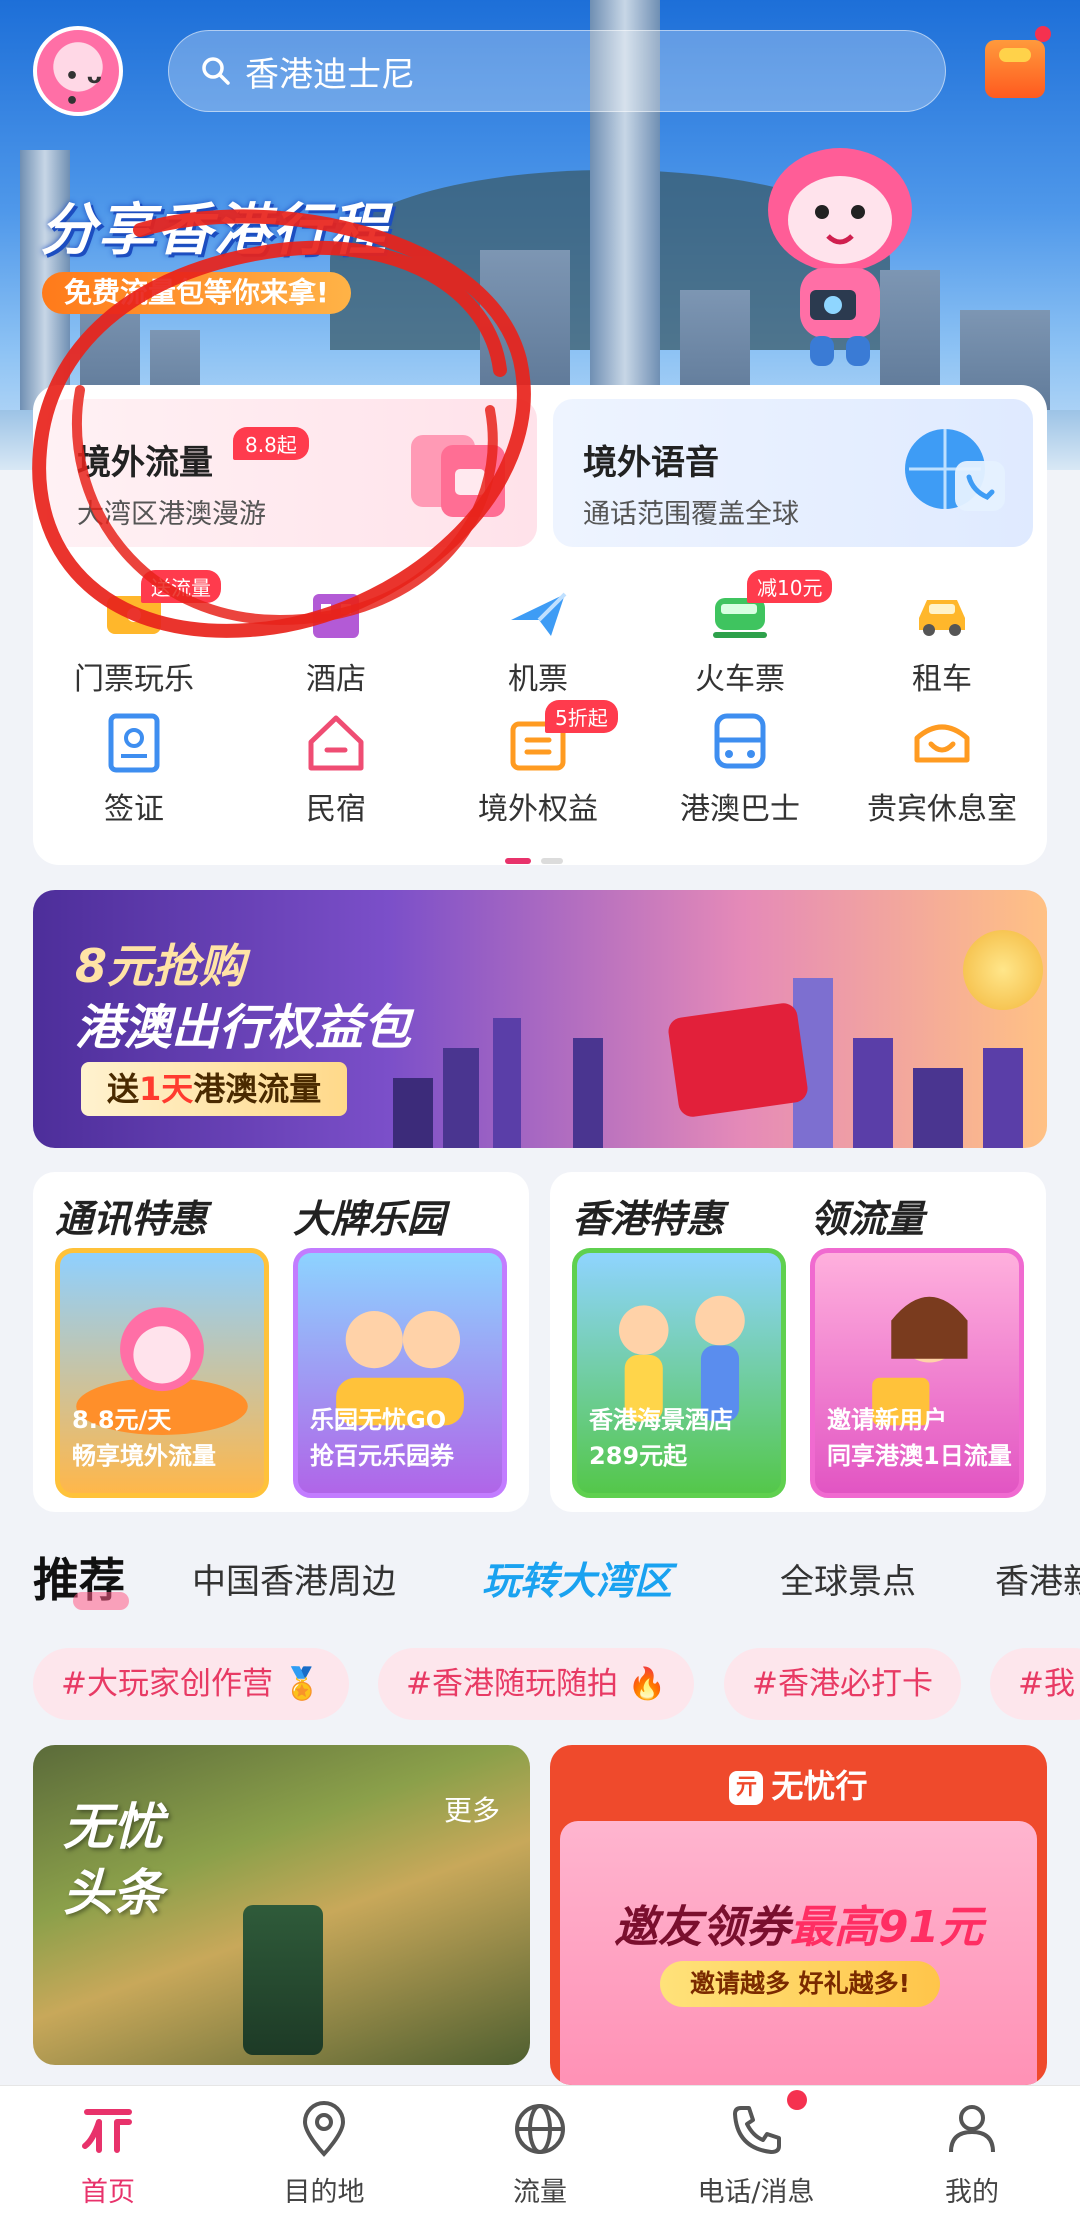  I want to click on service-tag: 送流量, so click(181, 586).